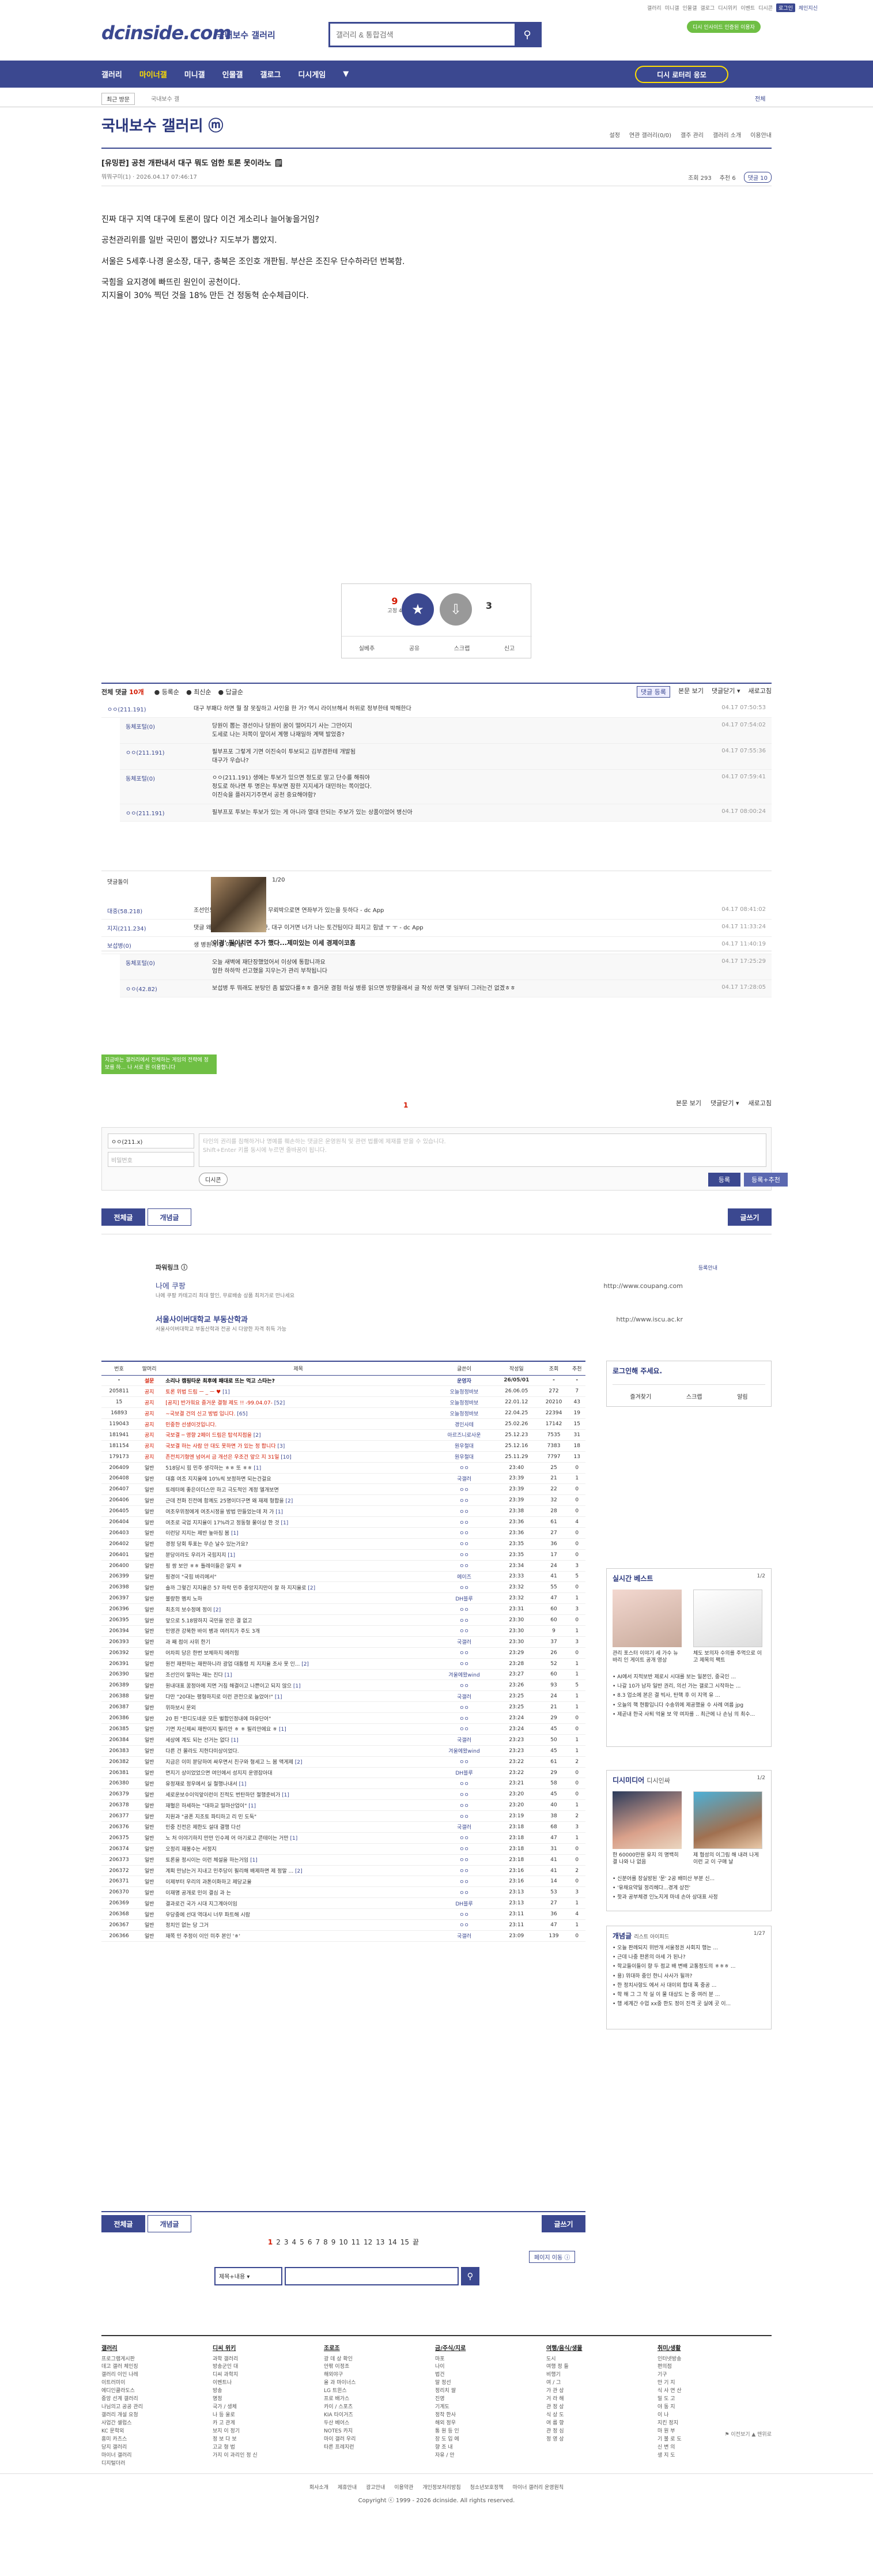 This screenshot has height=2576, width=873. I want to click on post-title-link: 소리나 캠핑타운 최후에 패대로 뜨는 먹고 스타는?, so click(298, 1381).